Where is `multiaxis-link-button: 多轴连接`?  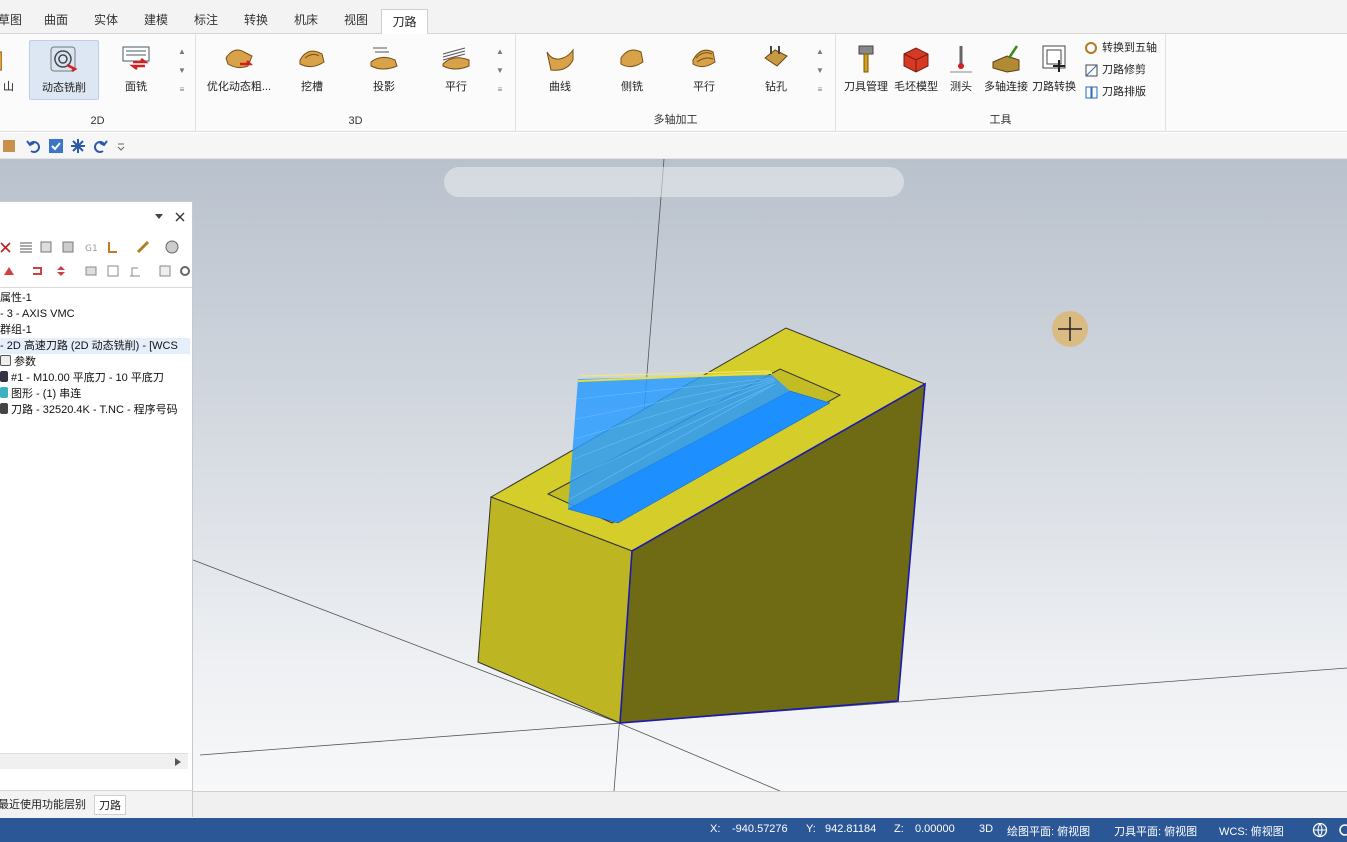 multiaxis-link-button: 多轴连接 is located at coordinates (1006, 70).